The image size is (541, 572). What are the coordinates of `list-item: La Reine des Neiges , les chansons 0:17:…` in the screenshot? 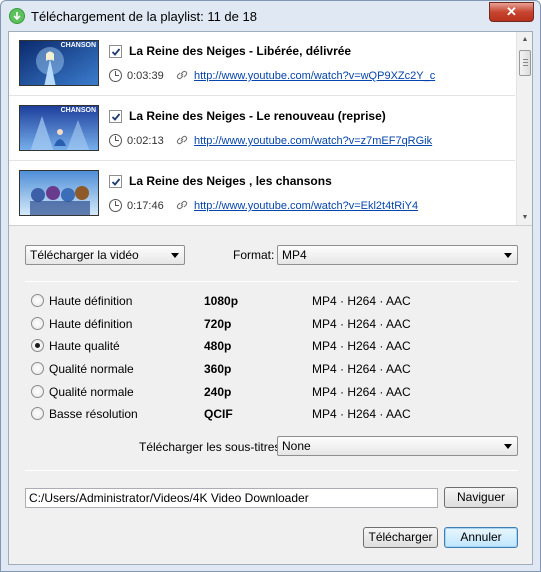 It's located at (262, 193).